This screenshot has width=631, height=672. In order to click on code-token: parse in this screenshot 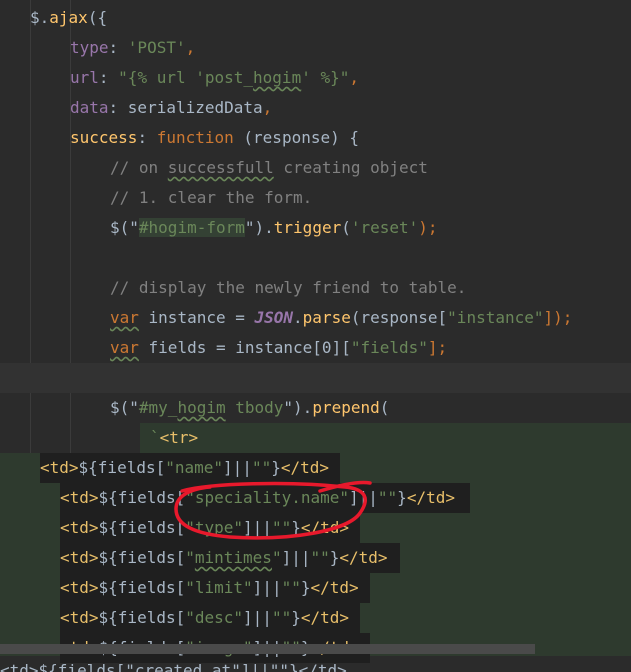, I will do `click(326, 317)`.